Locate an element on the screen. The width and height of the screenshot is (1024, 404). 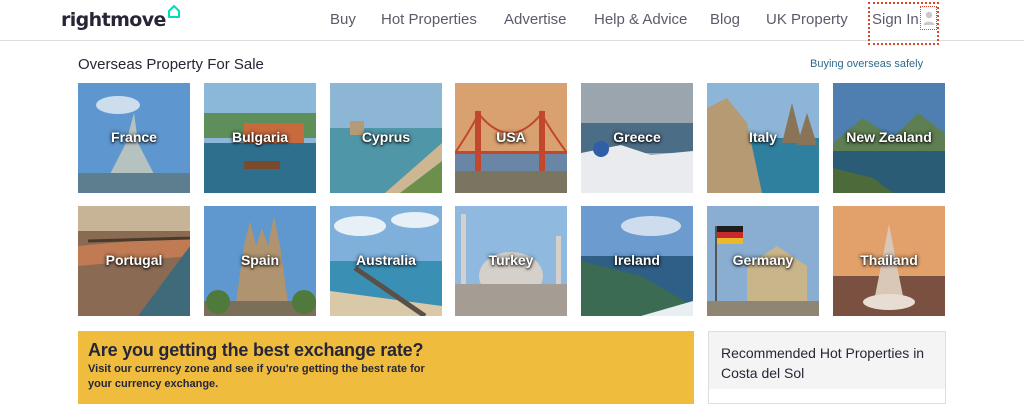
country-tile-spain: Spain is located at coordinates (260, 261).